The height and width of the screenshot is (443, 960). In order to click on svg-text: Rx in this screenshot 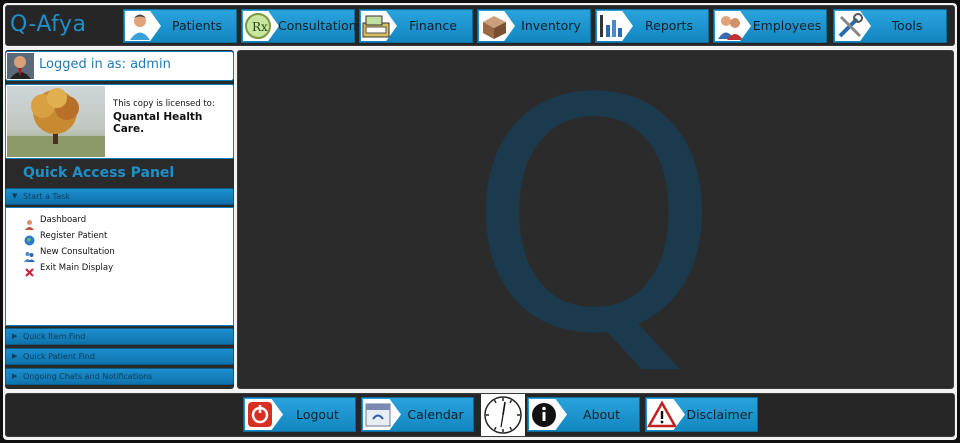, I will do `click(260, 27)`.